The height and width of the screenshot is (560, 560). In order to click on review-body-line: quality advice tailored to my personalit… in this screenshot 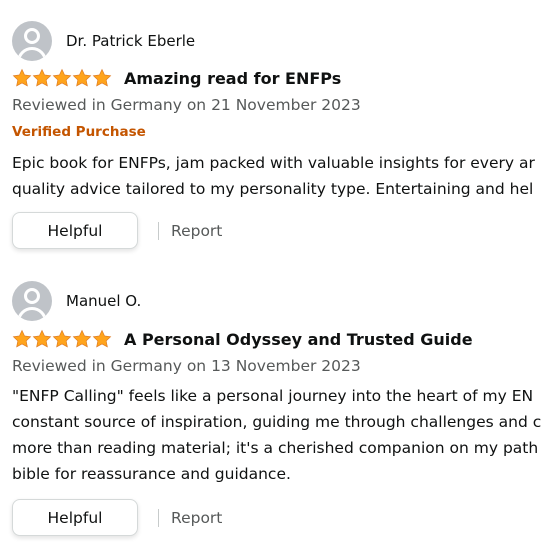, I will do `click(273, 189)`.